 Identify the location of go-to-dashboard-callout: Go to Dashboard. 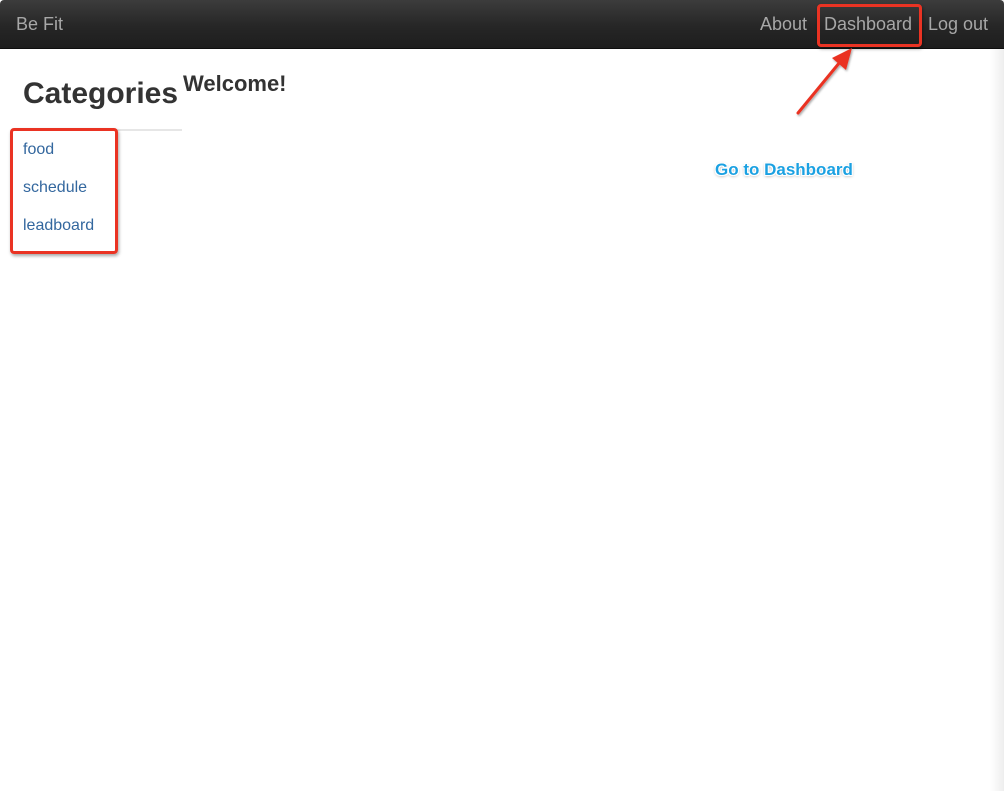
(784, 169).